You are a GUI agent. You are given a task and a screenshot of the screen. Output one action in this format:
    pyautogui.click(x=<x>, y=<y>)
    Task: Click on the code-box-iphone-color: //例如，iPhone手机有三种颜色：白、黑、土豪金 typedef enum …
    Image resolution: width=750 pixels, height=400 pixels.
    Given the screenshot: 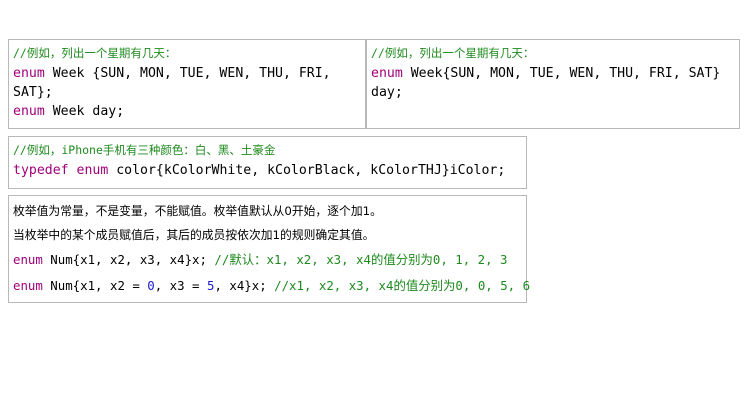 What is the action you would take?
    pyautogui.click(x=267, y=162)
    